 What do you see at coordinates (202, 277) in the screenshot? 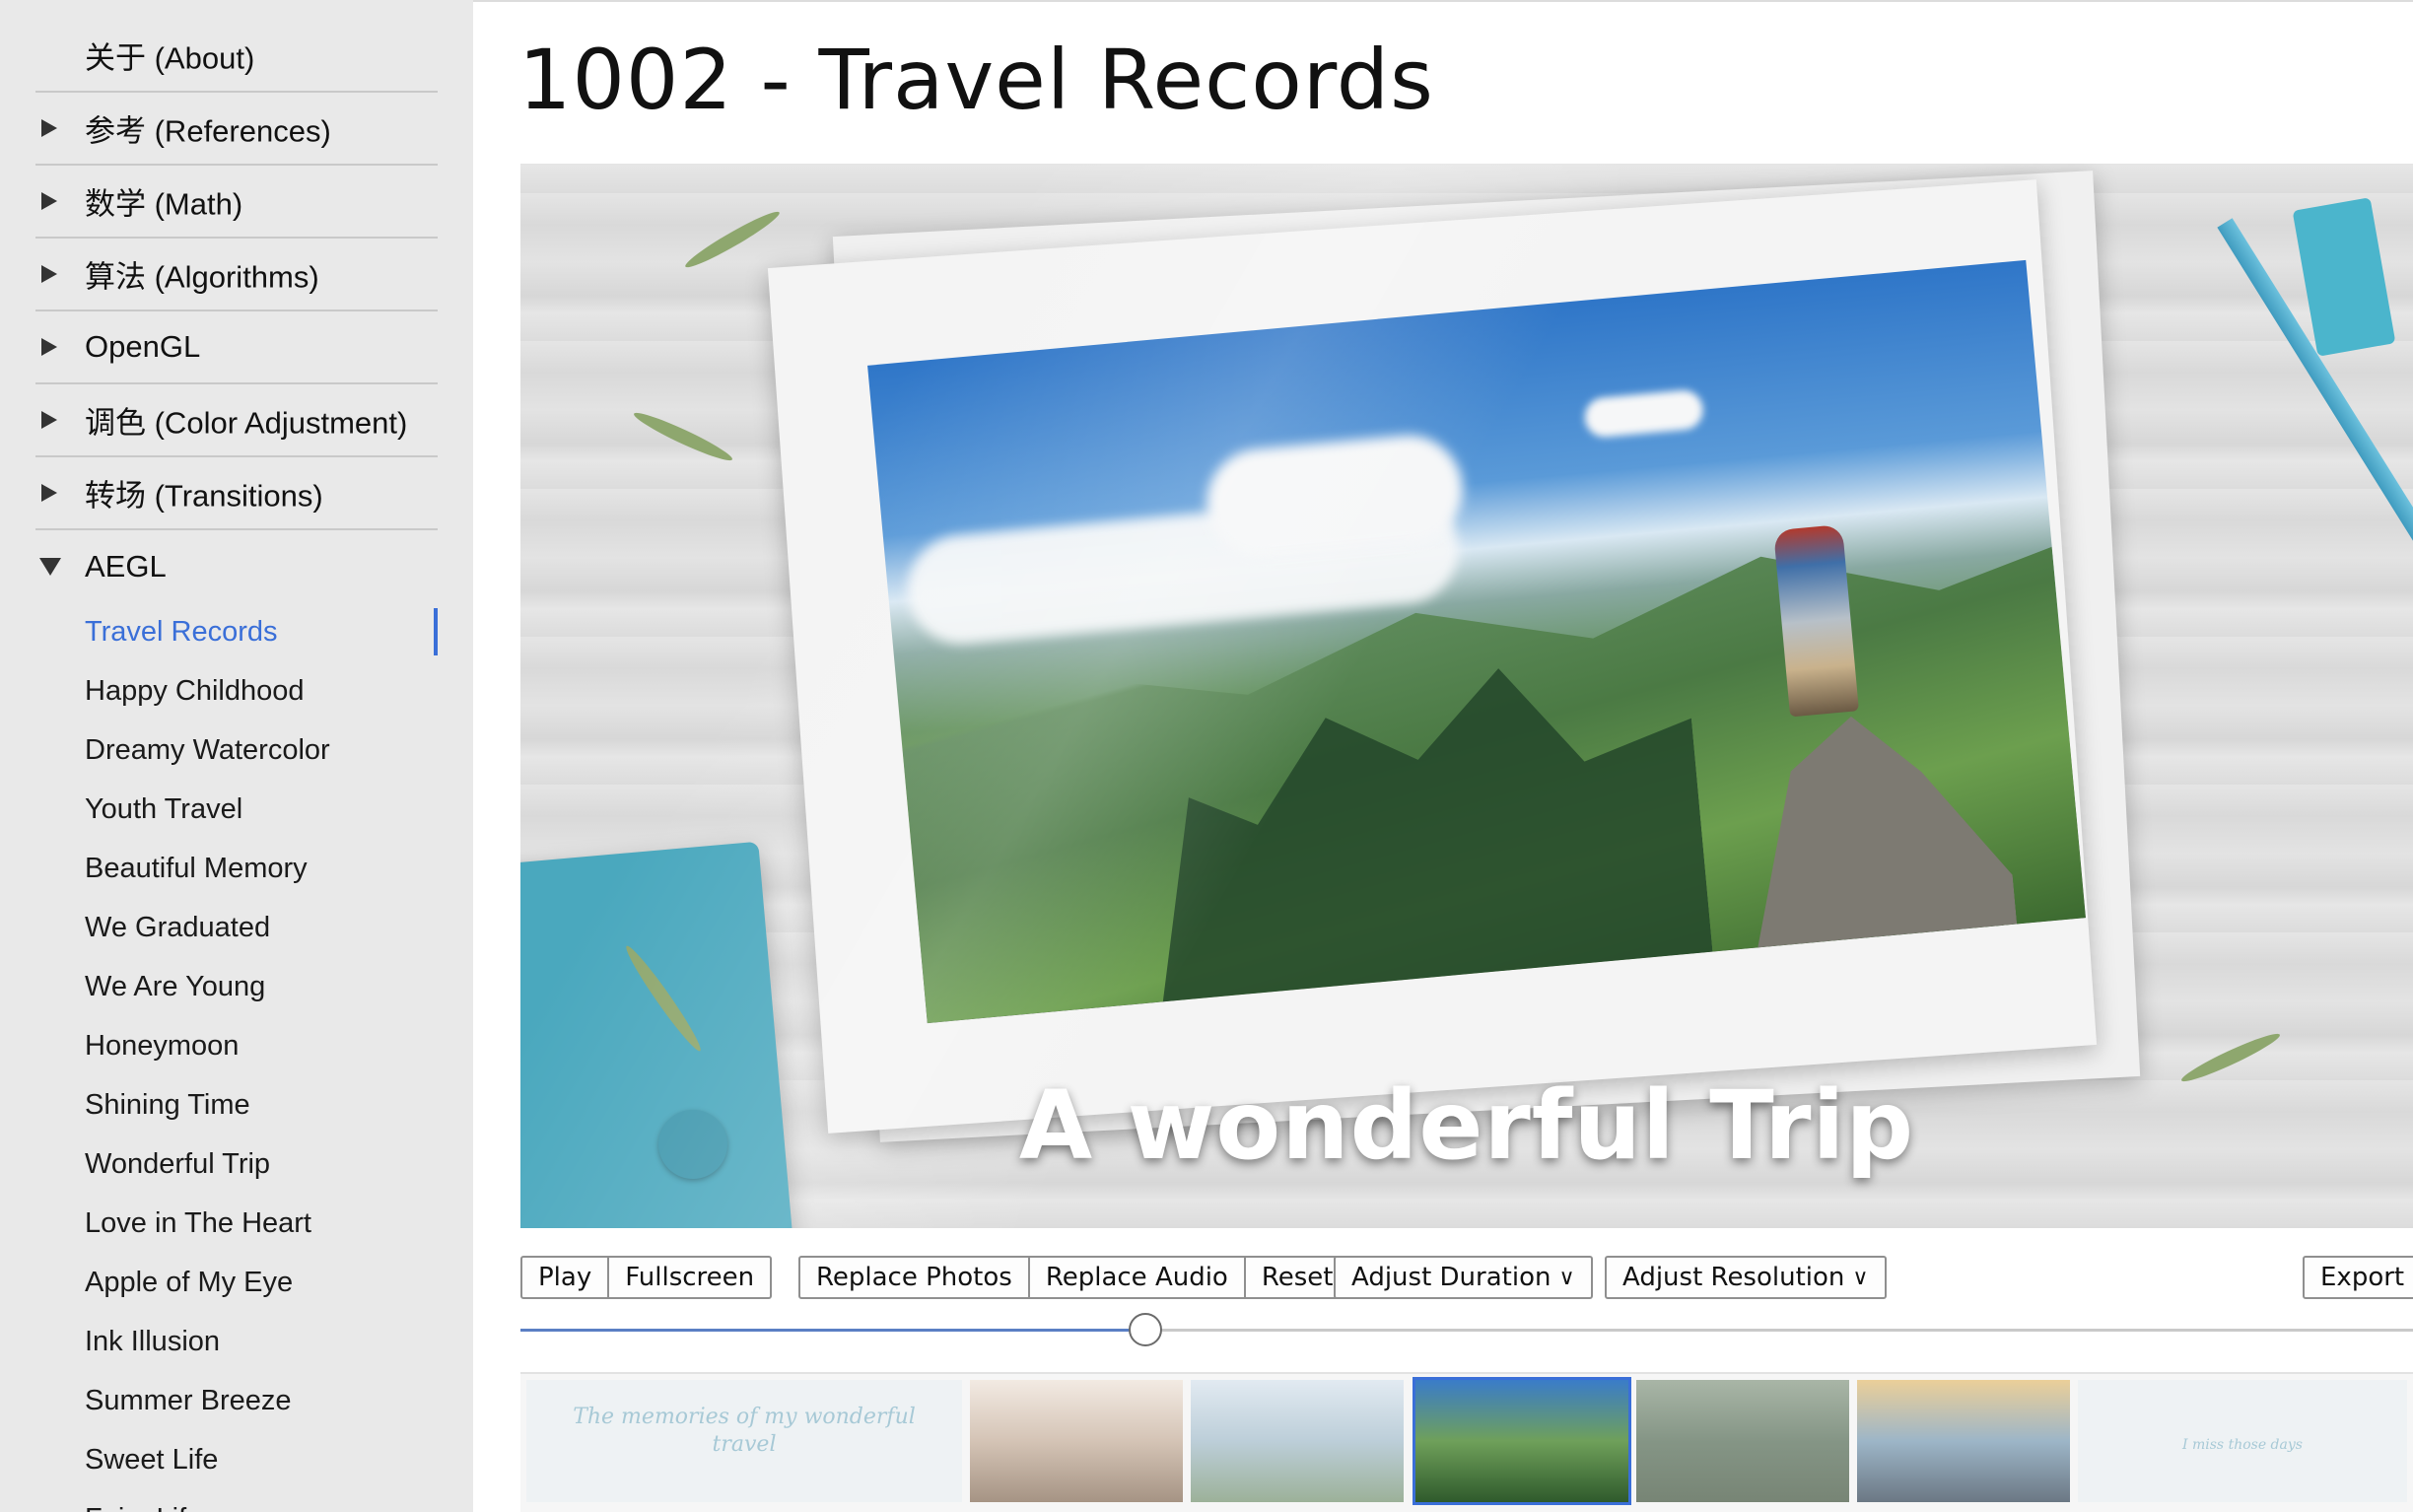
I see `sidebar-category-label: 算法 (Algorithms)` at bounding box center [202, 277].